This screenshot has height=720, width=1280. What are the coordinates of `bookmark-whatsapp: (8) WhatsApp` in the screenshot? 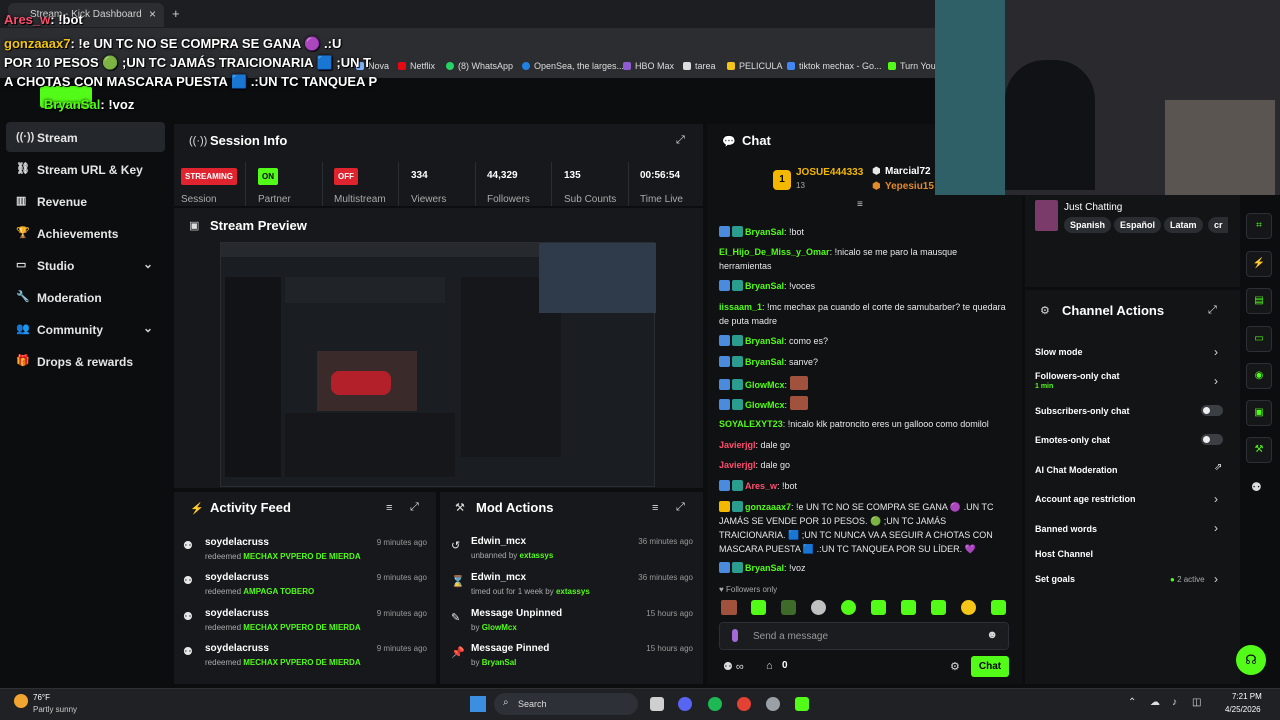 It's located at (479, 66).